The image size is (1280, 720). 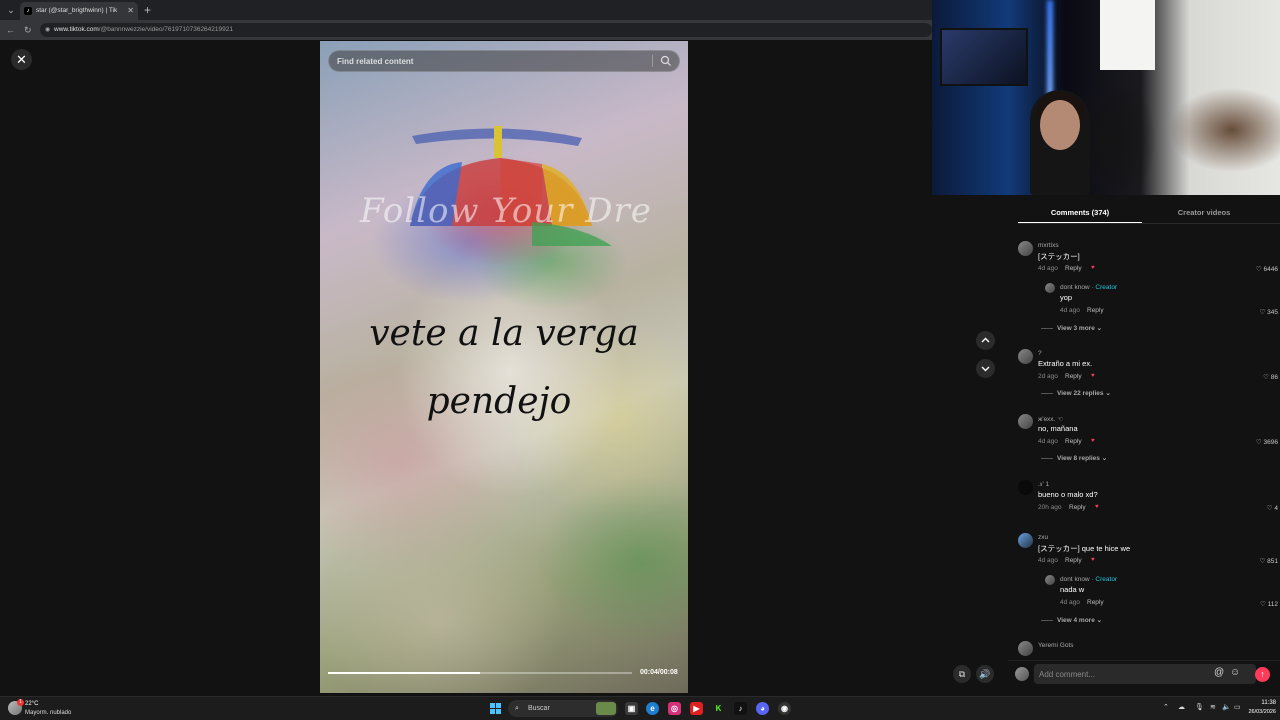 I want to click on tab-search-chevron-icon: ⌄, so click(x=11, y=10).